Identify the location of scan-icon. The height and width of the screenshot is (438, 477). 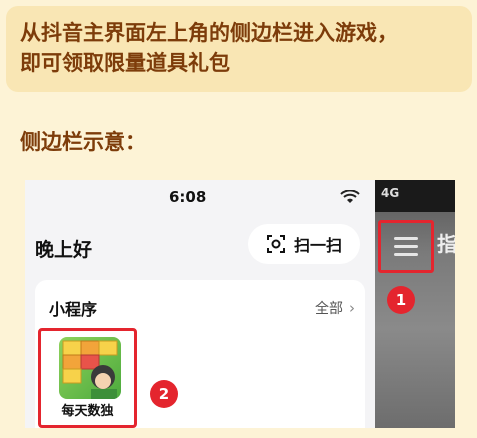
(275, 244).